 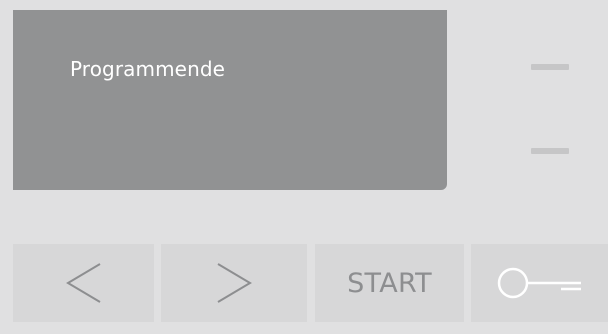 I want to click on next-button, so click(x=234, y=283).